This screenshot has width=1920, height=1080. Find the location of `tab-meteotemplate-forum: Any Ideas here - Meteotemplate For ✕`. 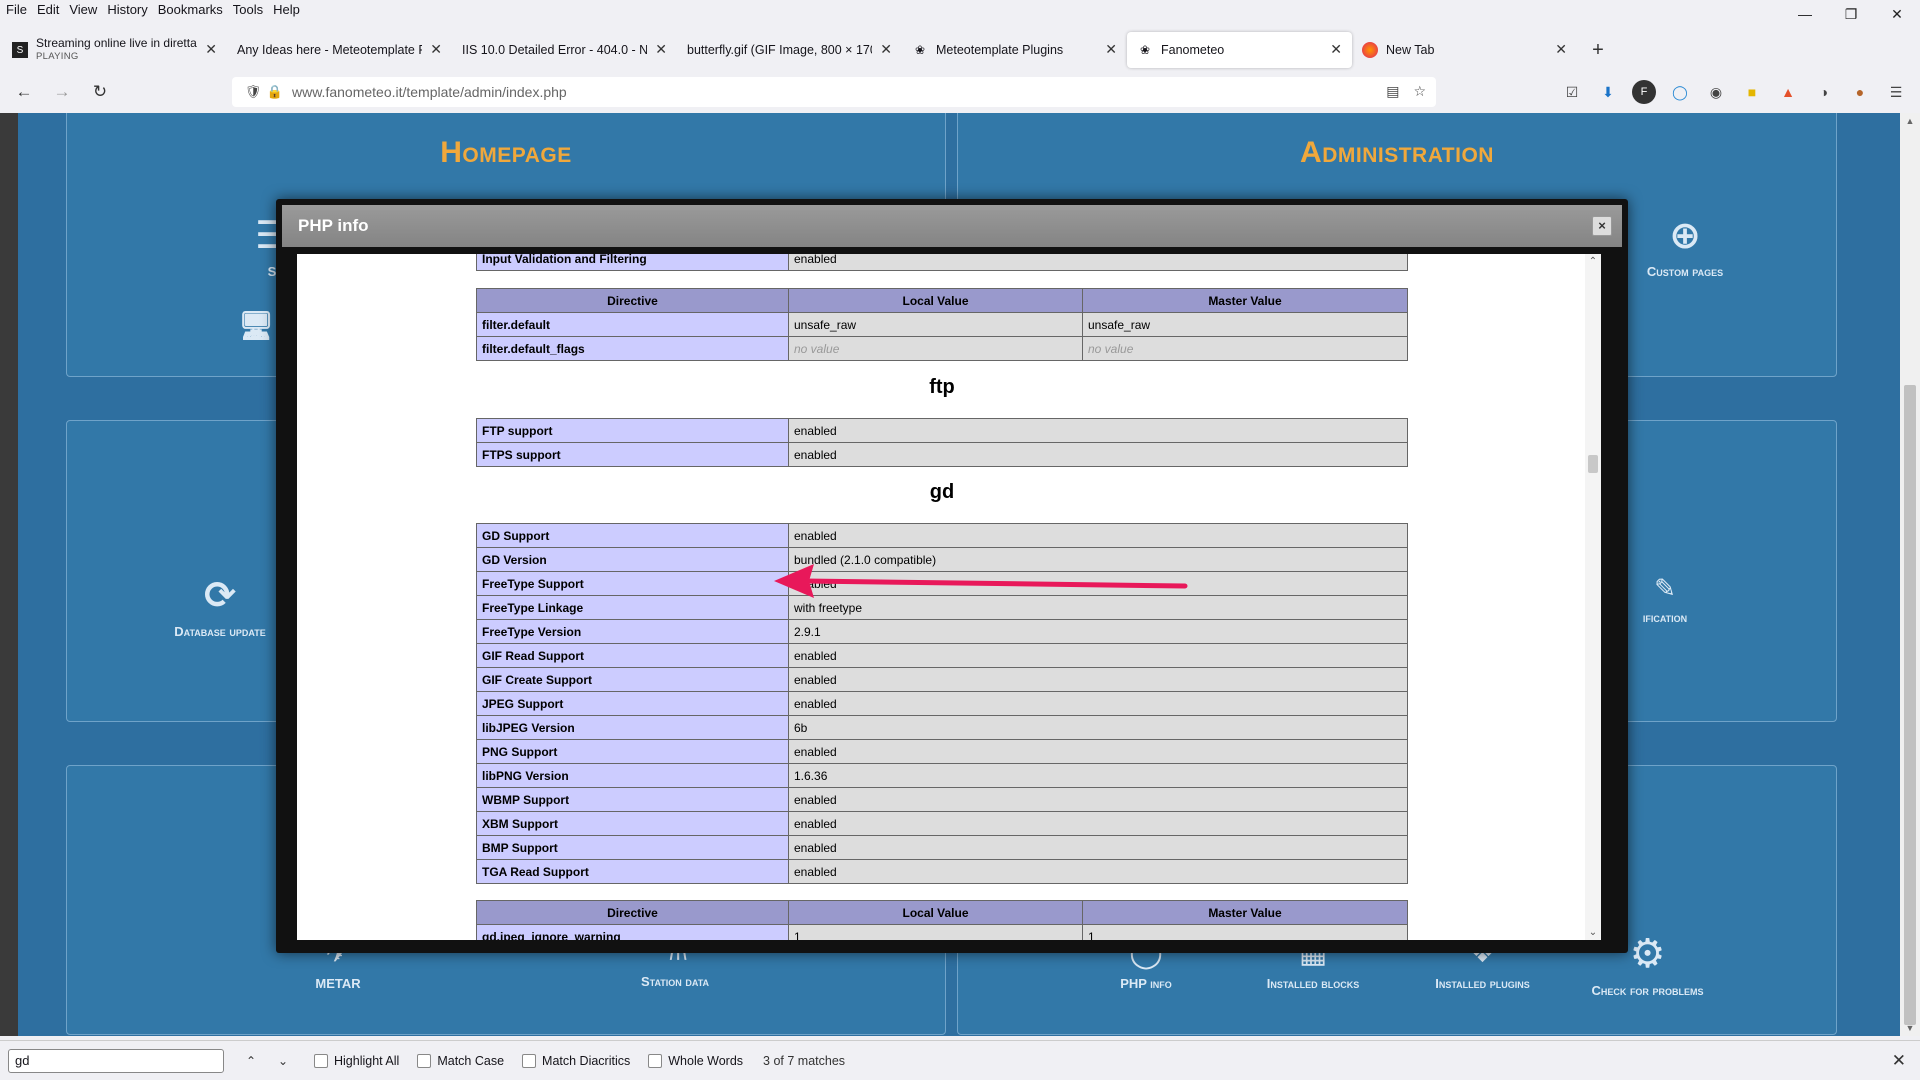

tab-meteotemplate-forum: Any Ideas here - Meteotemplate For ✕ is located at coordinates (339, 50).